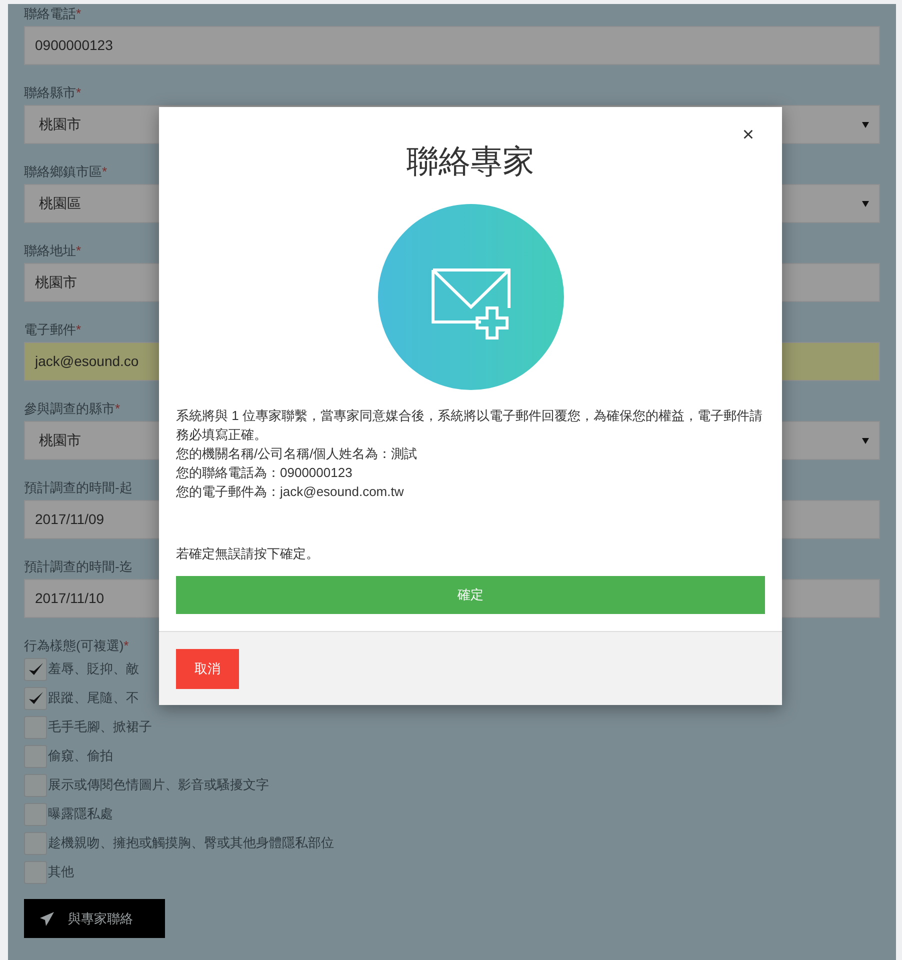  What do you see at coordinates (80, 756) in the screenshot?
I see `checkbox-label: 偷窺、偷拍` at bounding box center [80, 756].